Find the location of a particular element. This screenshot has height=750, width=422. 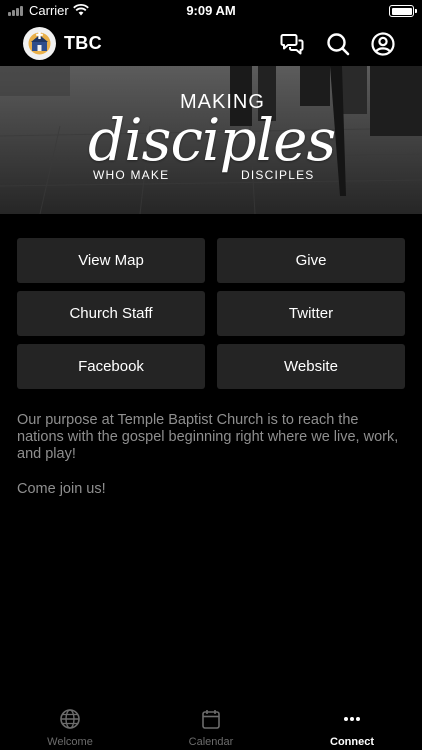

tab-welcome: Welcome is located at coordinates (70, 725).